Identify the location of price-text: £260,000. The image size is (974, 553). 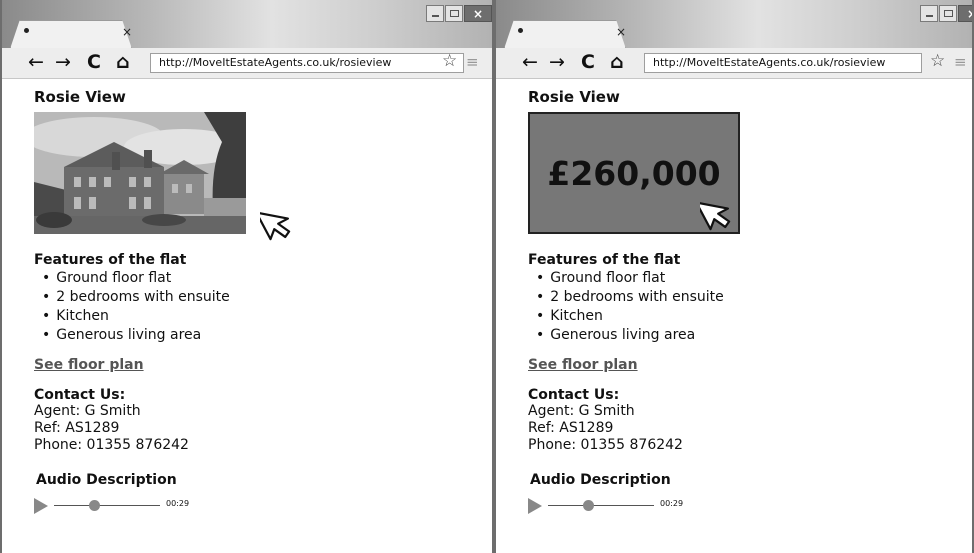
(634, 173).